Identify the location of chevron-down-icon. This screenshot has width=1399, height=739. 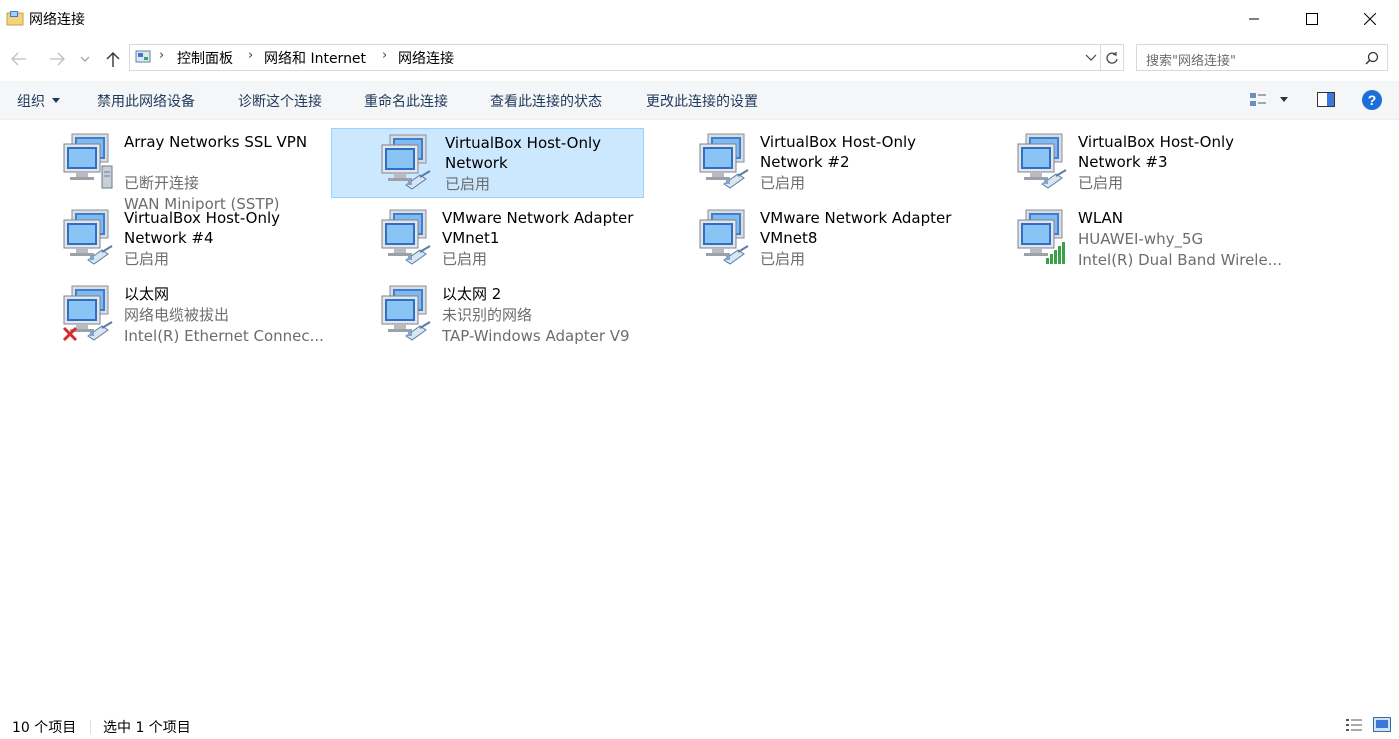
(85, 59).